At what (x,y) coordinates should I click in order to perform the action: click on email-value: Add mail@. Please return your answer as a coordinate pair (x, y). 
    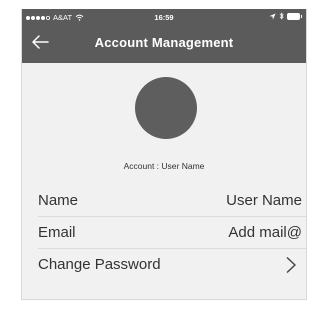
    Looking at the image, I should click on (265, 232).